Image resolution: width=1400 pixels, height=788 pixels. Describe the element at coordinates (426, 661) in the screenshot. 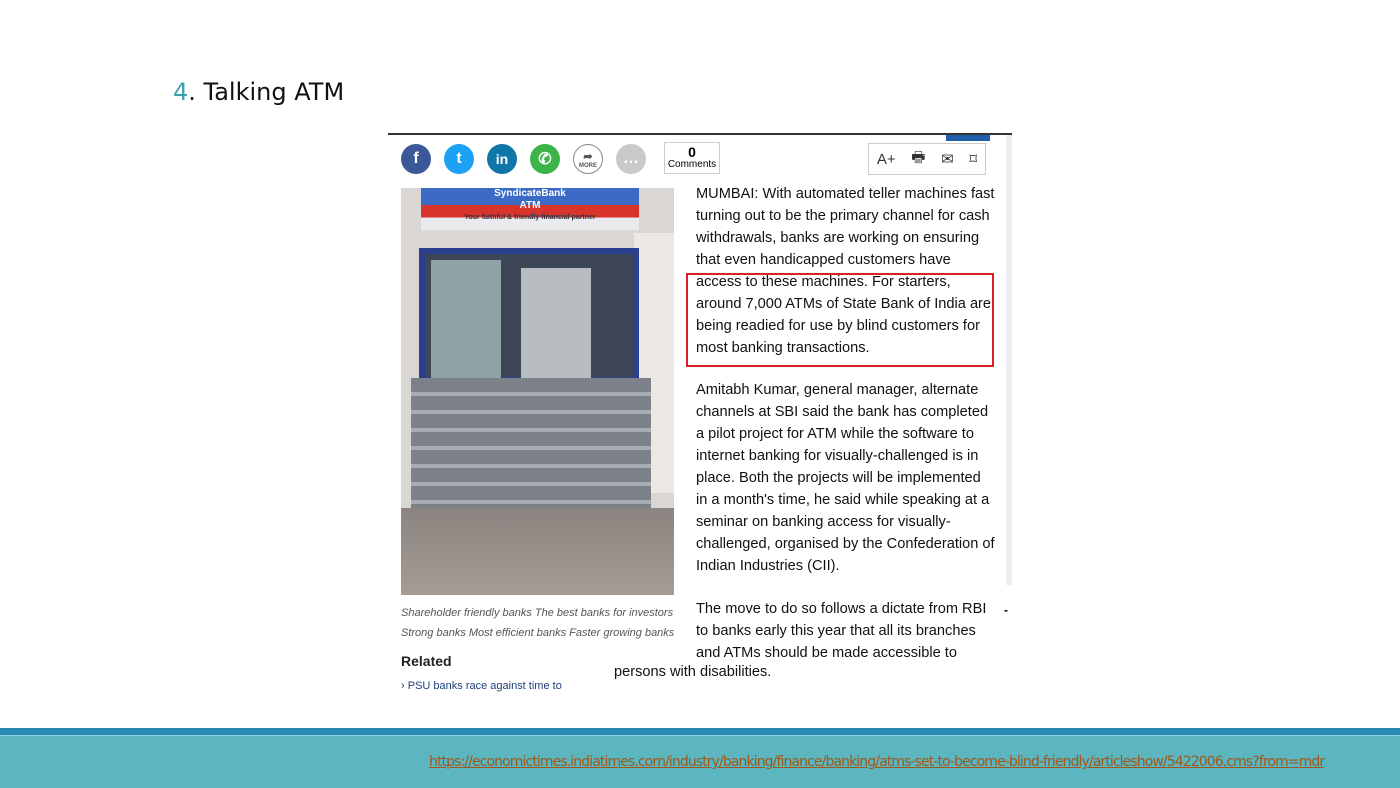

I see `related-heading: Related` at that location.